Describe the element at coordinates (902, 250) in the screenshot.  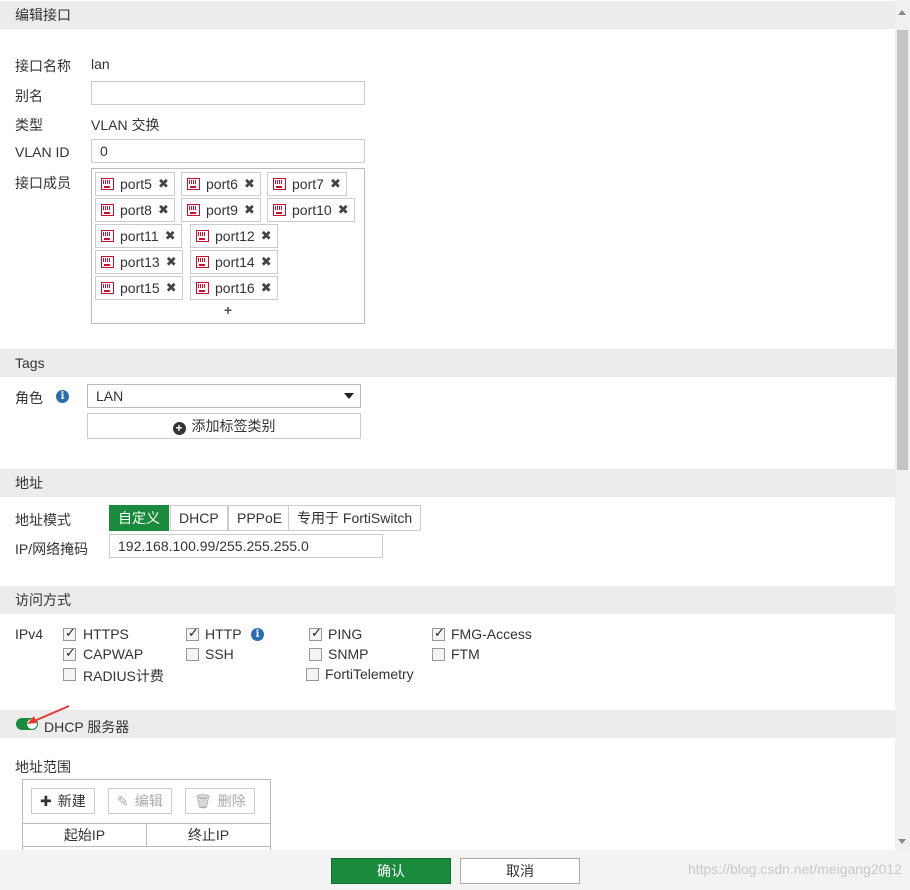
I see `scroll-thumb` at that location.